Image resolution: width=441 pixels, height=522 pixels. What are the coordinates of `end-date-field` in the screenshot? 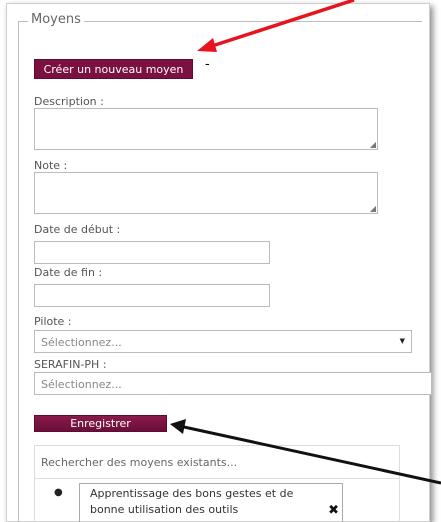 It's located at (152, 295).